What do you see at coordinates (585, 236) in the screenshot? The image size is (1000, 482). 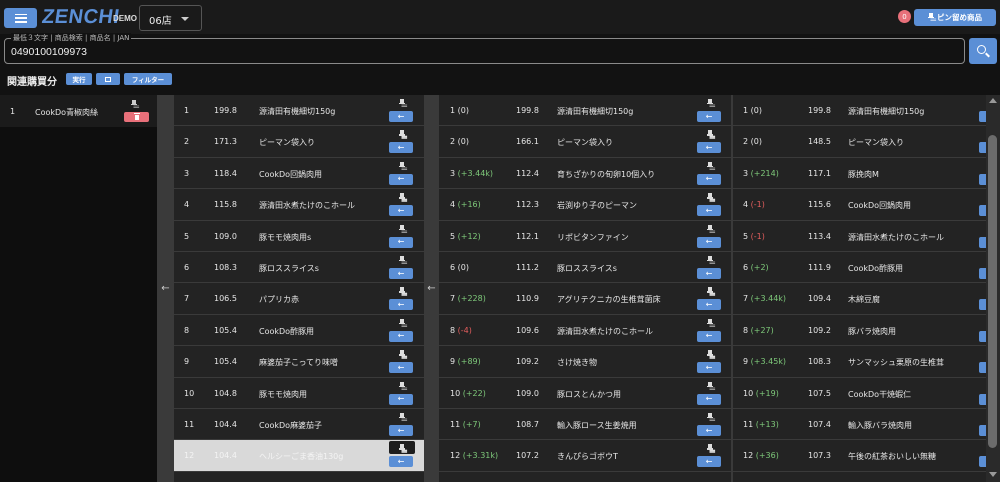 I see `table-row: 5 (+12) 112.1 リポビタンファイン ←` at bounding box center [585, 236].